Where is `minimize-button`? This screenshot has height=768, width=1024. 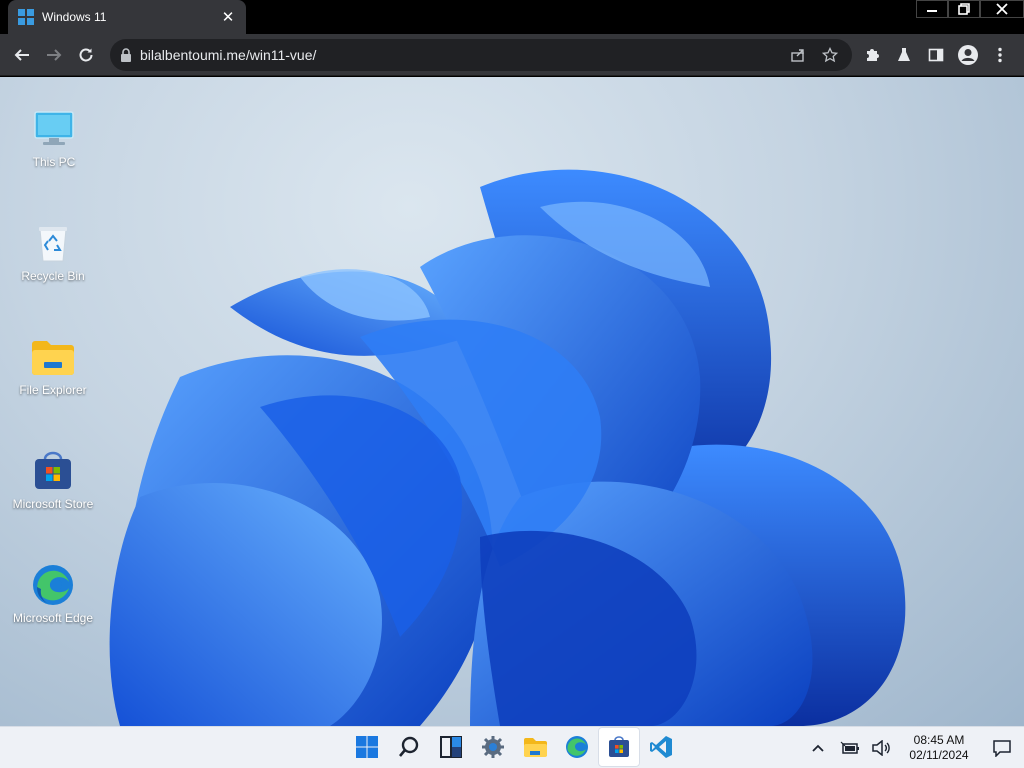
minimize-button is located at coordinates (932, 9).